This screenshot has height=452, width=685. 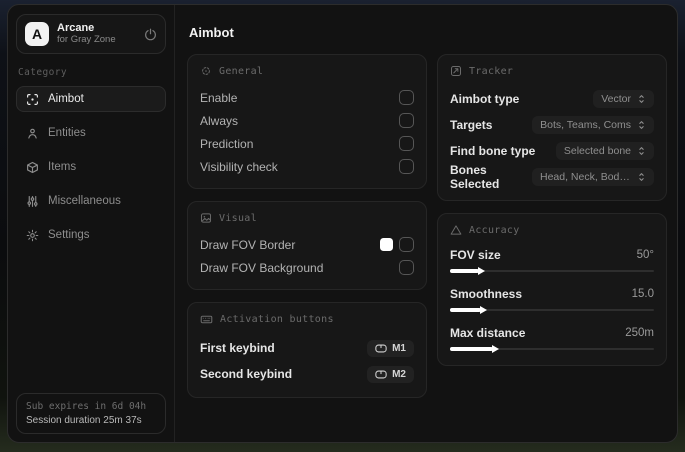 What do you see at coordinates (456, 71) in the screenshot?
I see `activity-icon` at bounding box center [456, 71].